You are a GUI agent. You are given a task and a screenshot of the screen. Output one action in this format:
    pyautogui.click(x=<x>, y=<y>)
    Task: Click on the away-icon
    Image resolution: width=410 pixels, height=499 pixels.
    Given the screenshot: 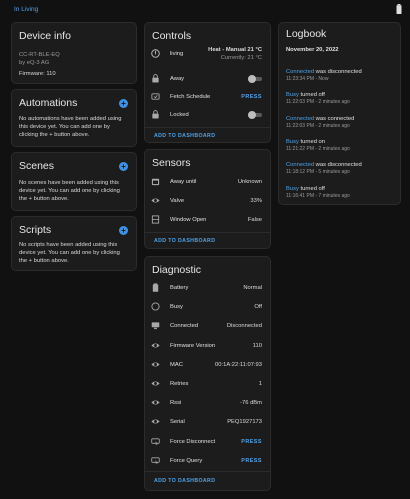 What is the action you would take?
    pyautogui.click(x=155, y=78)
    